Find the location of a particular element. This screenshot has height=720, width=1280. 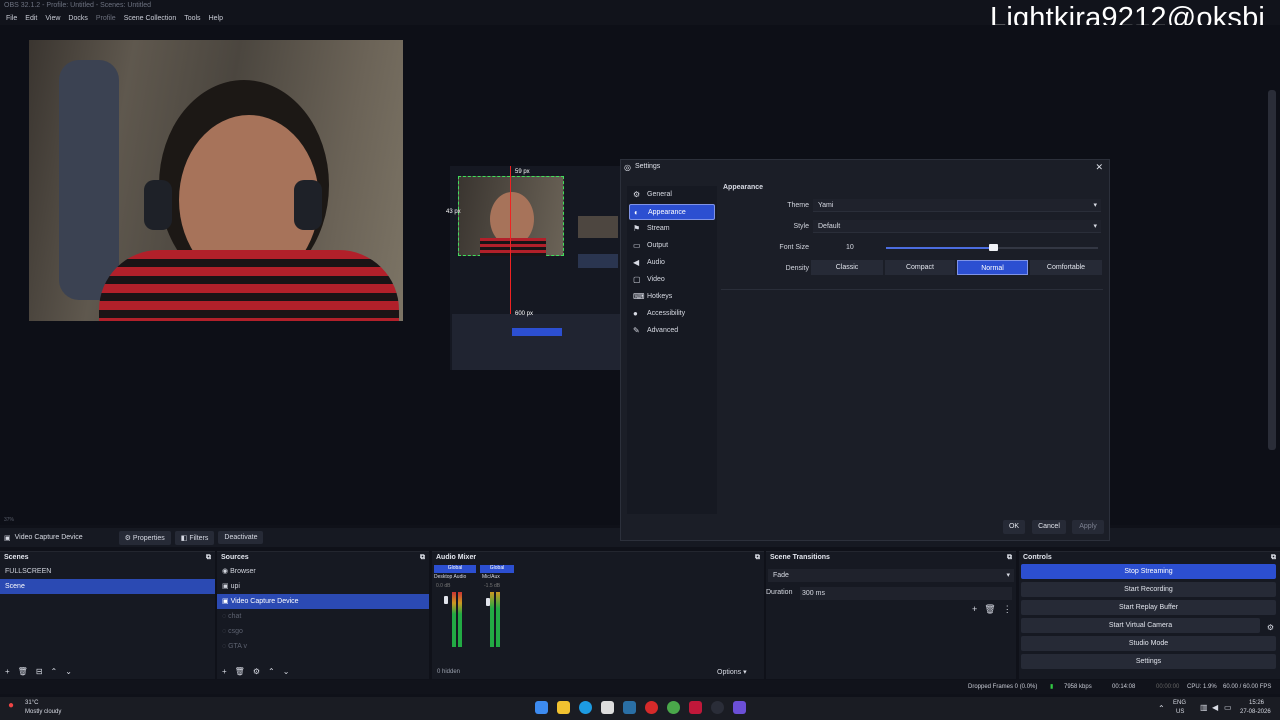

source-item: ▣ Video Capture Device is located at coordinates (323, 601).